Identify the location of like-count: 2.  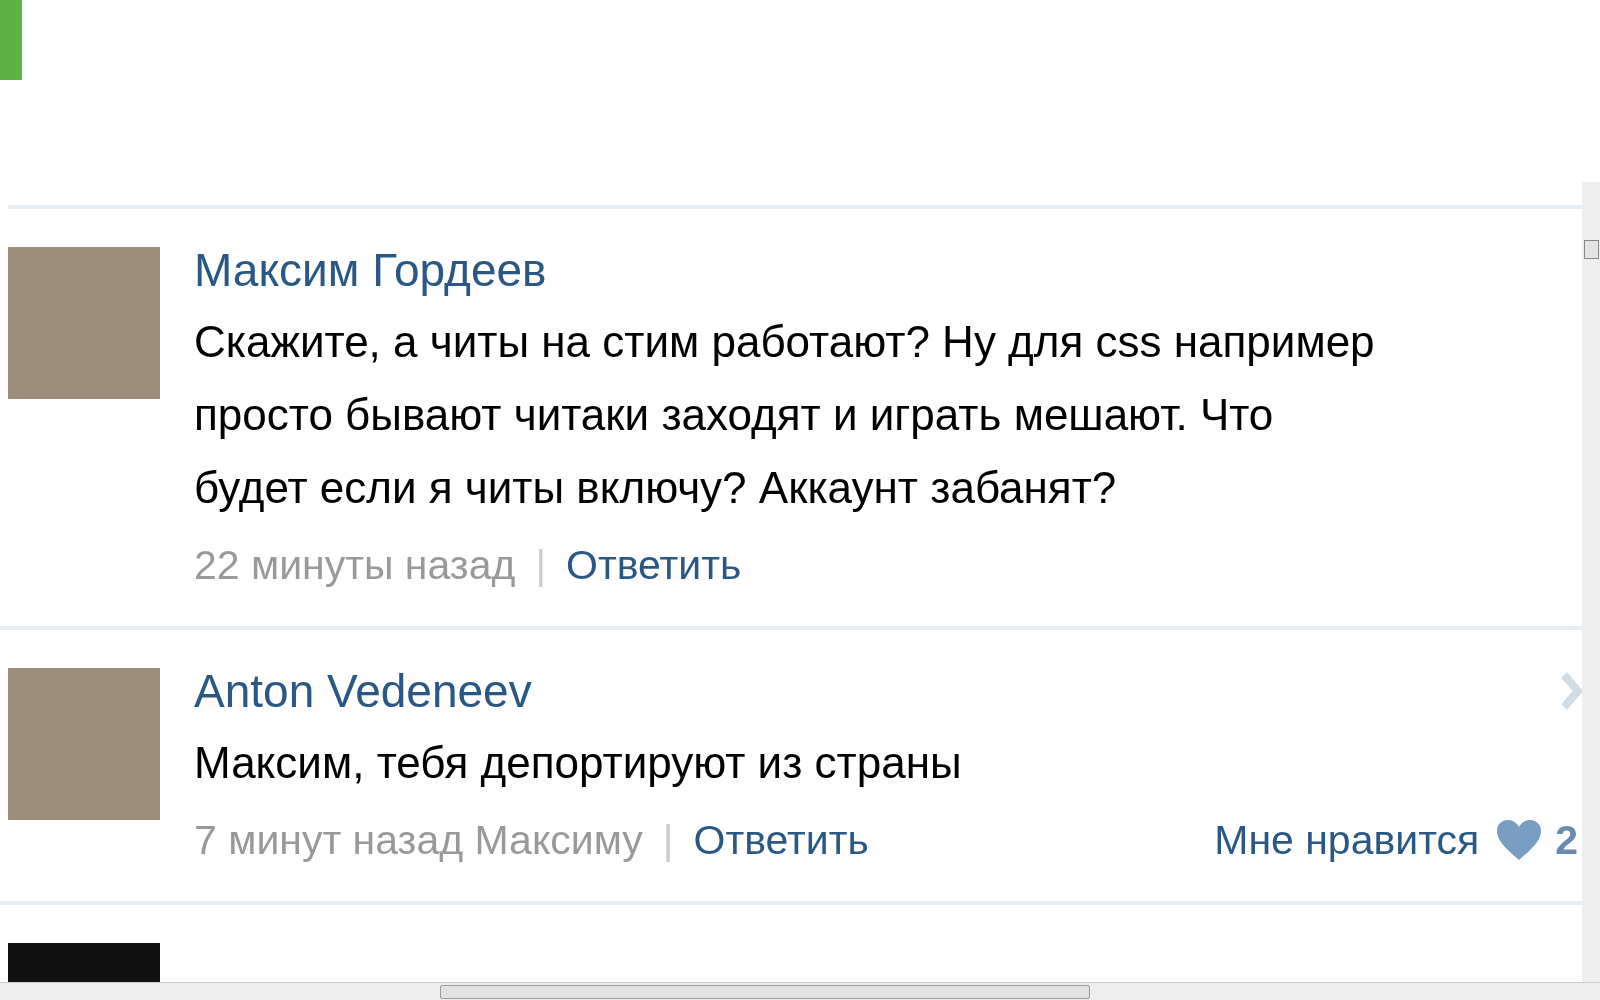
(1566, 840).